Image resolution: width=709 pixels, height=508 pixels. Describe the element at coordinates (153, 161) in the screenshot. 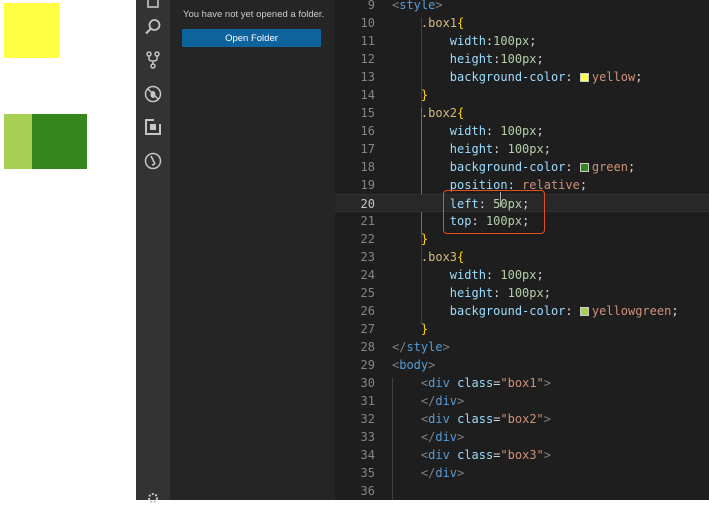

I see `remote-icon` at that location.